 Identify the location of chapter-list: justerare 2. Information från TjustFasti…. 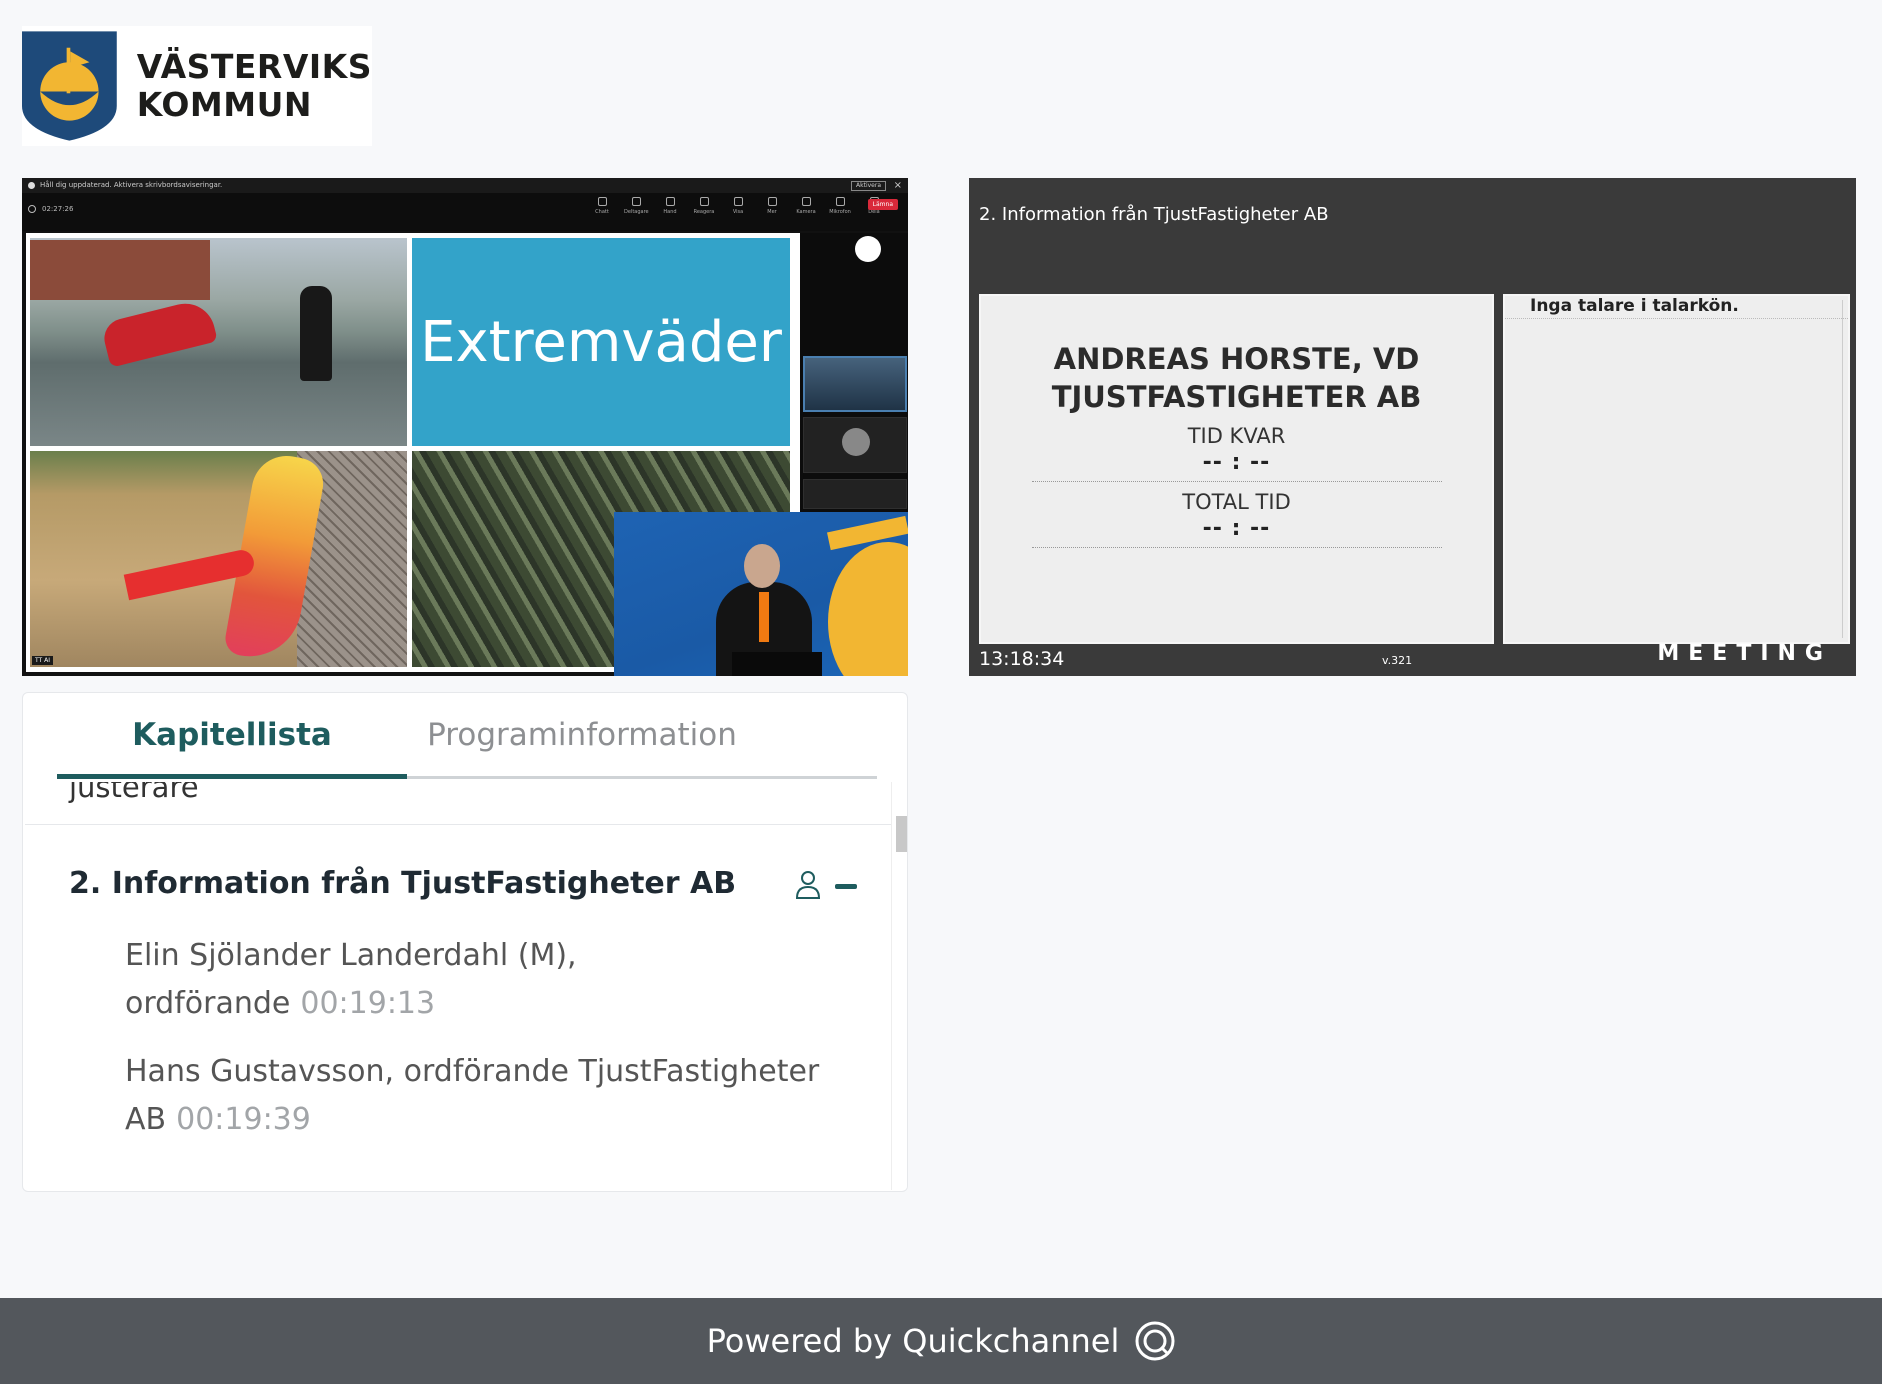
(458, 986).